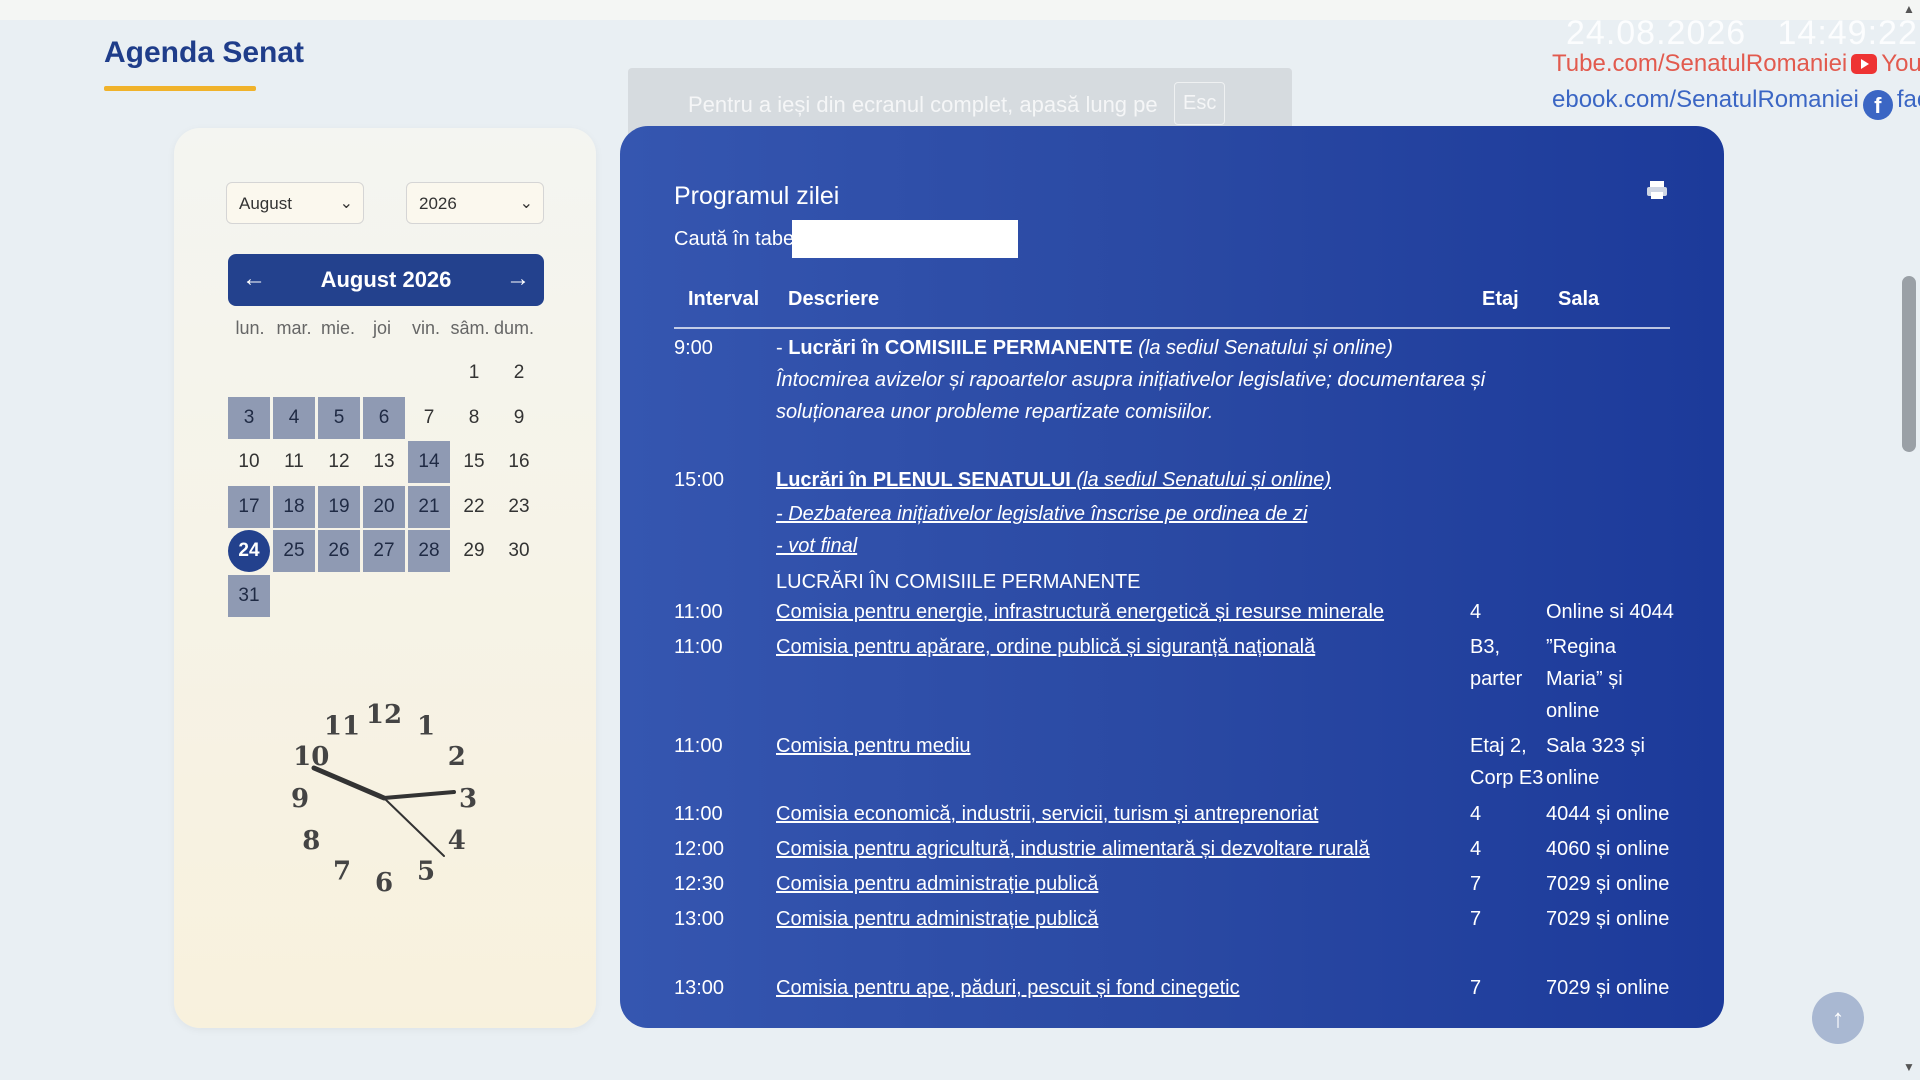 The image size is (1920, 1080). I want to click on year-select: 2026 ⌄, so click(475, 203).